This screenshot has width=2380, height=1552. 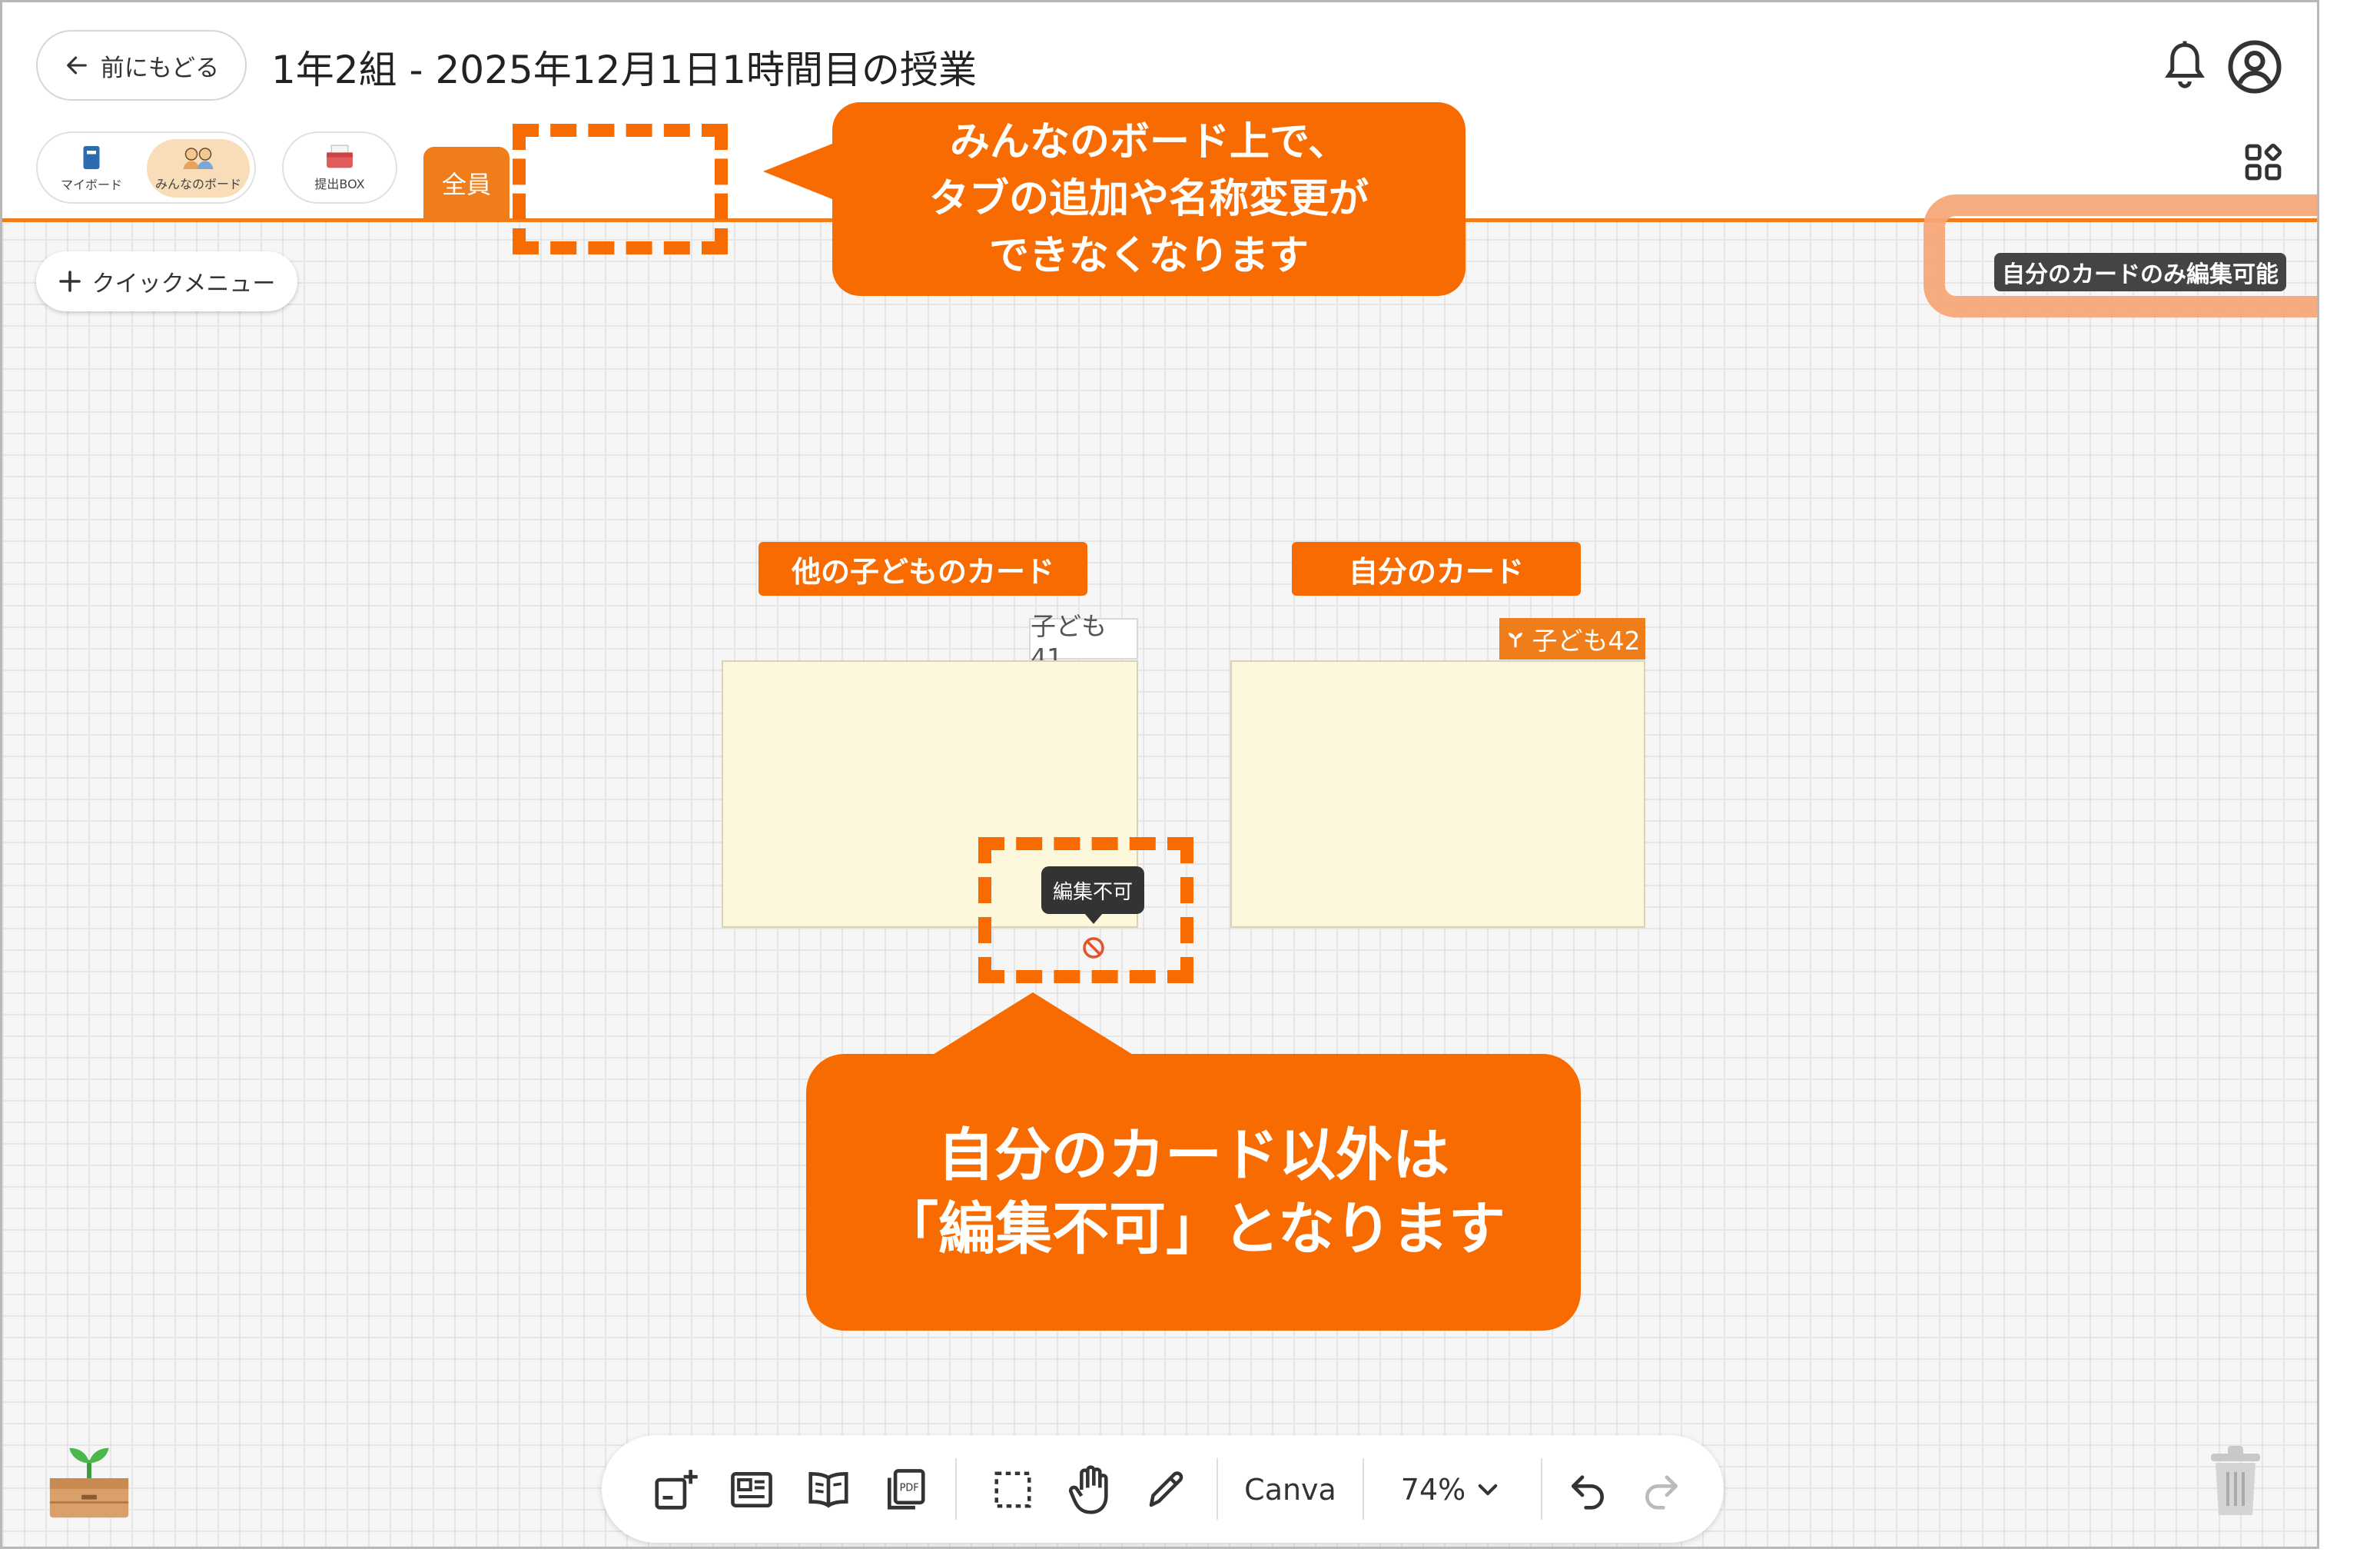 I want to click on callout-line: タブの追加や名称変更が, so click(x=1148, y=199).